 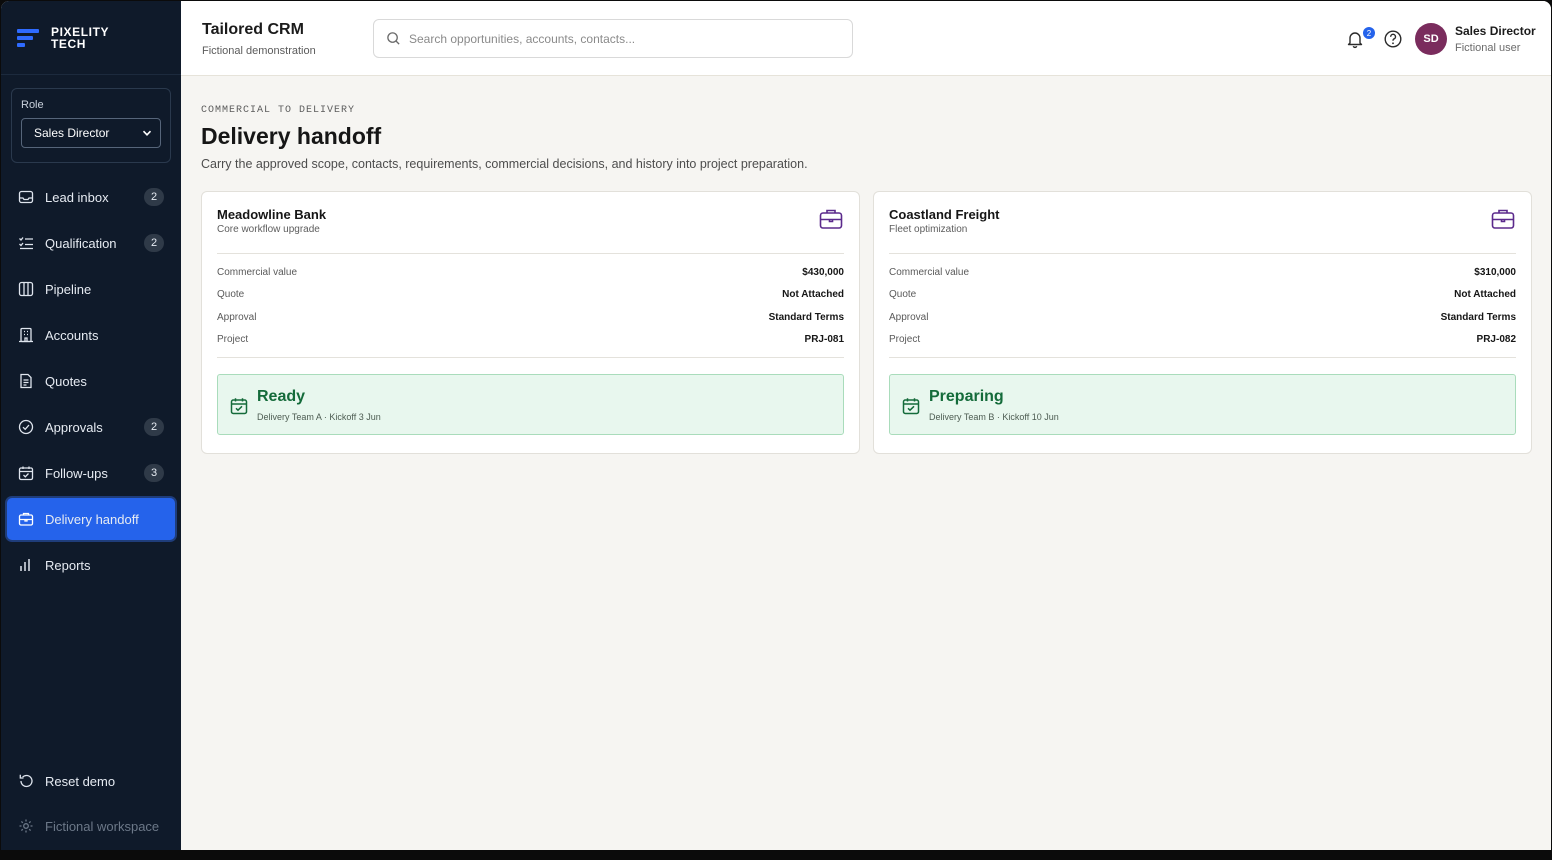 I want to click on quote-status: Not Attached, so click(x=813, y=295).